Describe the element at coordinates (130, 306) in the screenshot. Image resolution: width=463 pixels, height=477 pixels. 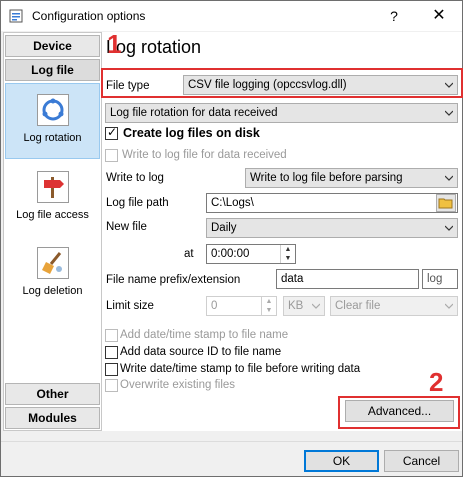
I see `limit-size-label: Limit size` at that location.